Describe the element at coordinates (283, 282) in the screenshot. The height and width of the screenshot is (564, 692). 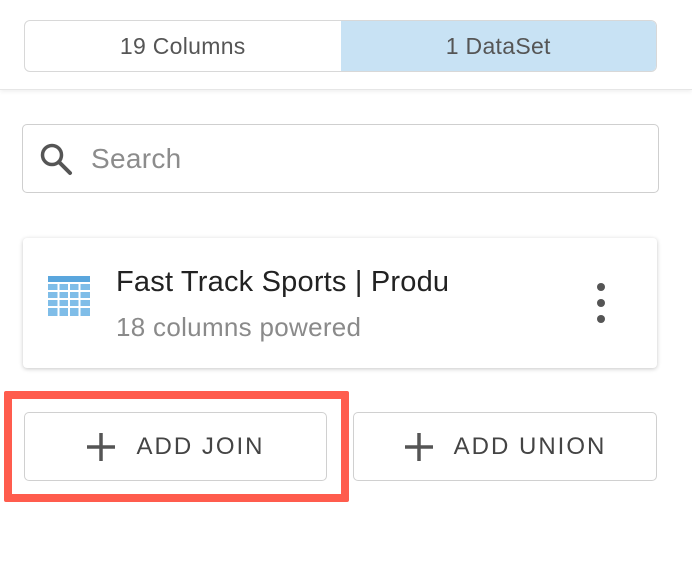
I see `dataset-title: Fast Track Sports | Produ` at that location.